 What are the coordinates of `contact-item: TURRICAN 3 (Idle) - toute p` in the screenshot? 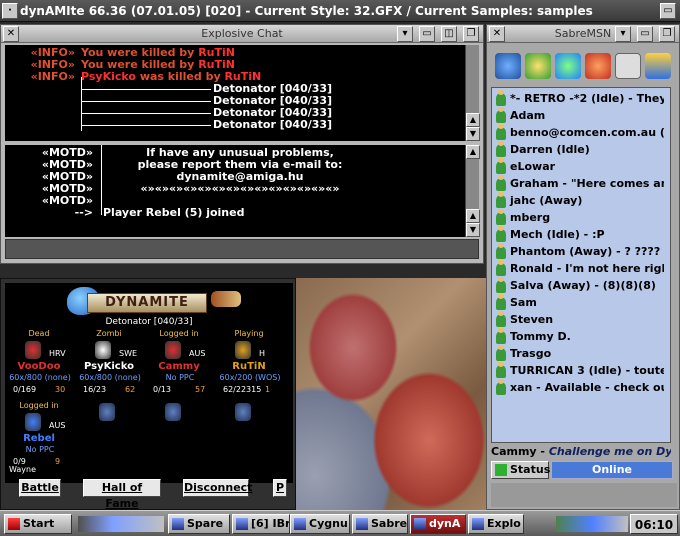 It's located at (580, 370).